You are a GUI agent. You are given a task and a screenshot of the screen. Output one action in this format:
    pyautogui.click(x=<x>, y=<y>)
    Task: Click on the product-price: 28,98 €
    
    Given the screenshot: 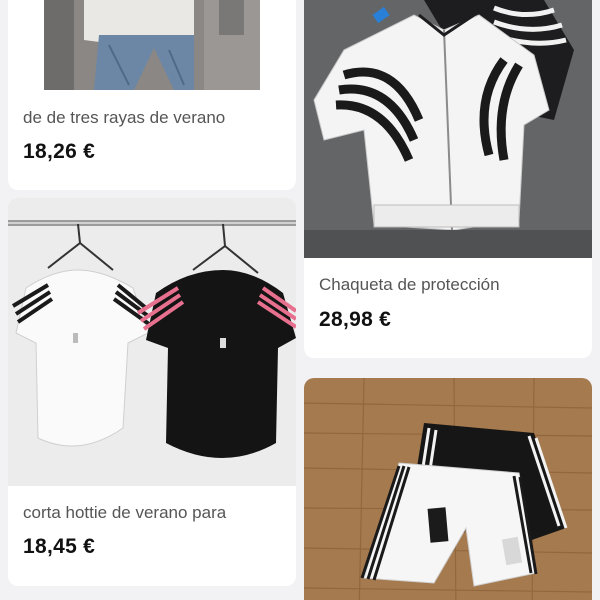 What is the action you would take?
    pyautogui.click(x=355, y=319)
    